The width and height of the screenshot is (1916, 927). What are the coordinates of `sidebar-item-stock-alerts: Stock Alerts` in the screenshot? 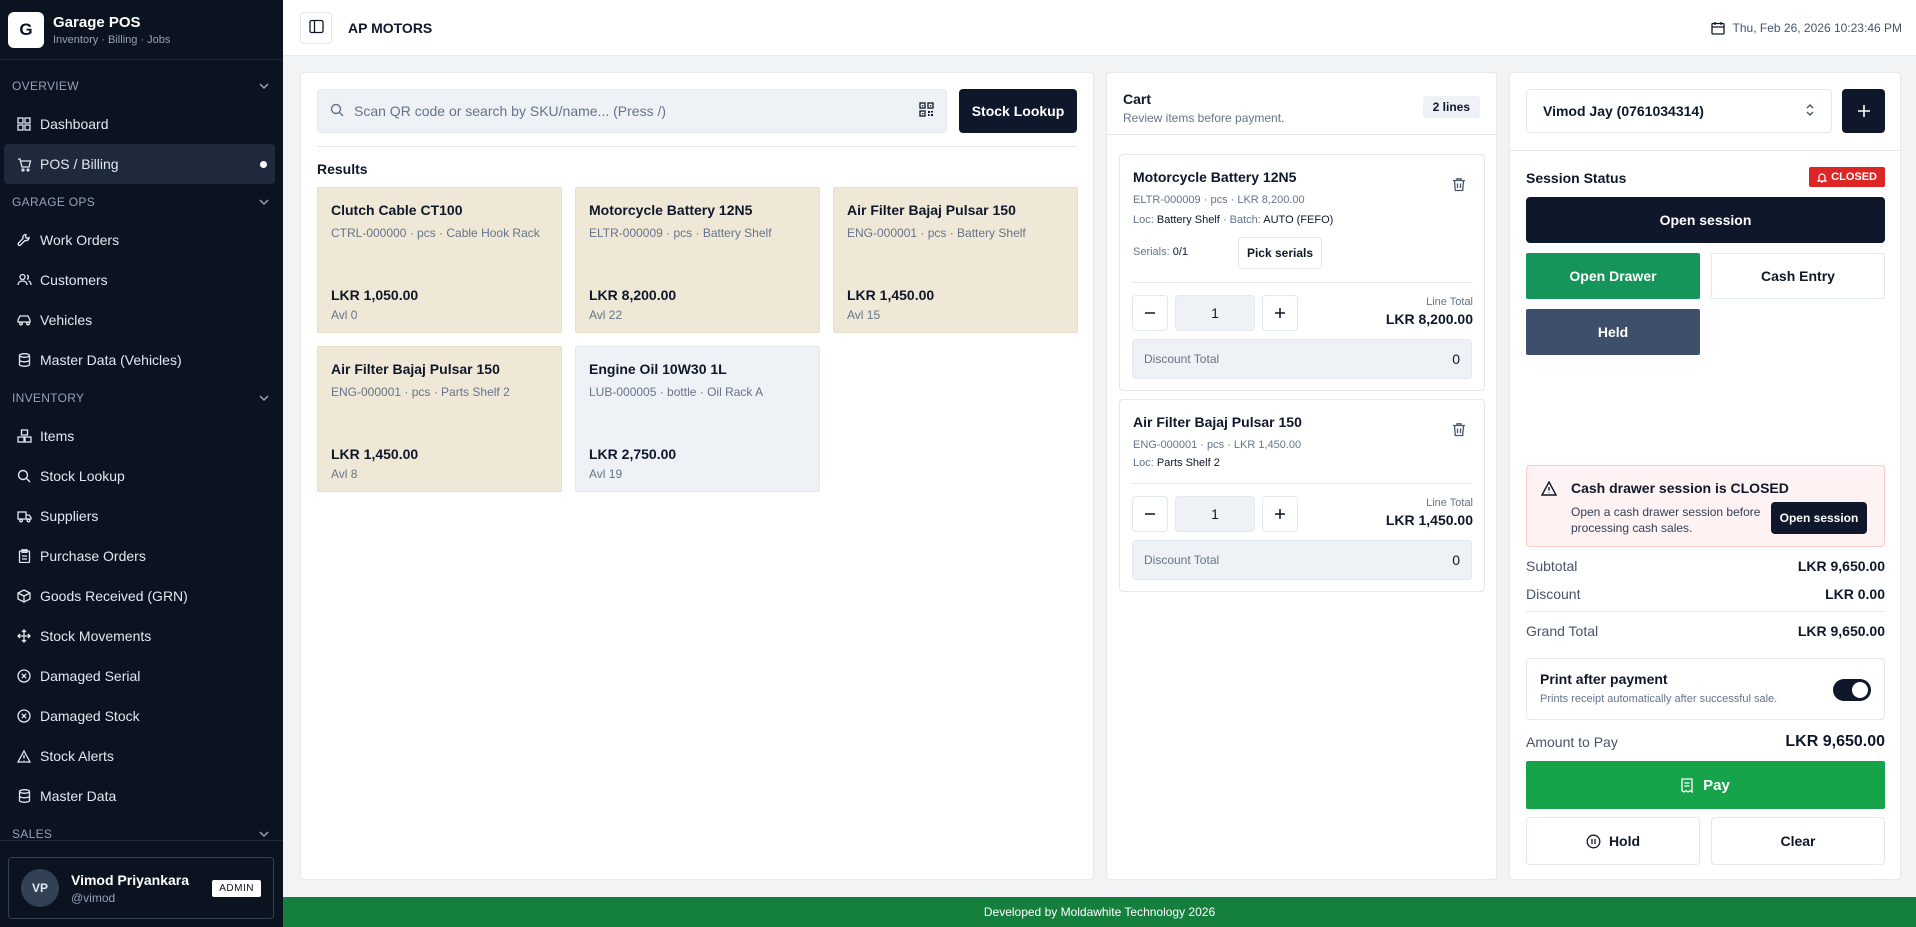 It's located at (139, 756).